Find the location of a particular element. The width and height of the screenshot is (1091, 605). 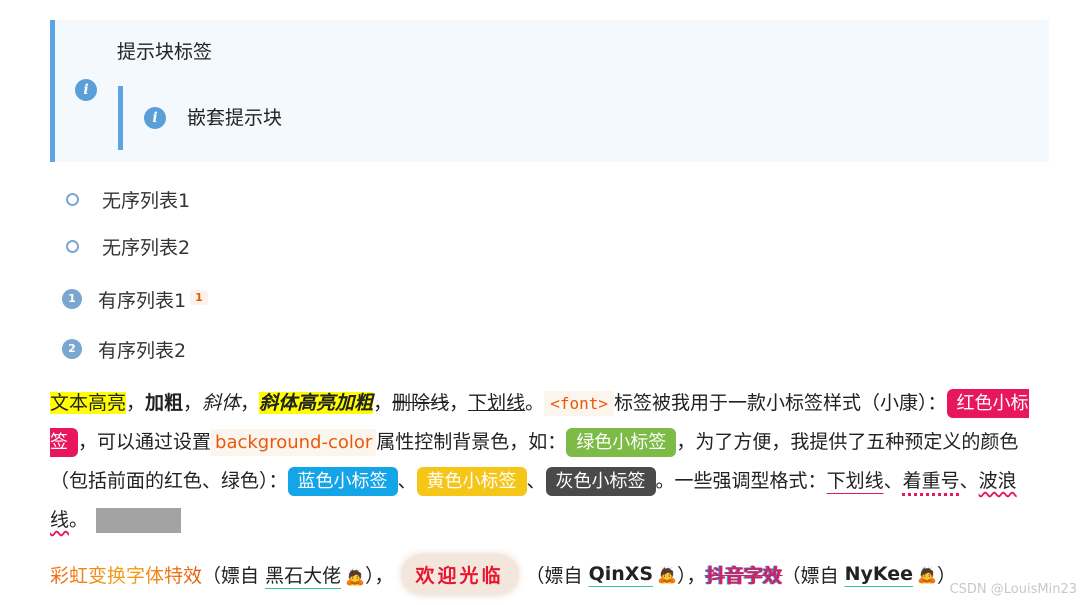

bold-italic-highlight-text: 斜体高亮加粗 is located at coordinates (316, 403).